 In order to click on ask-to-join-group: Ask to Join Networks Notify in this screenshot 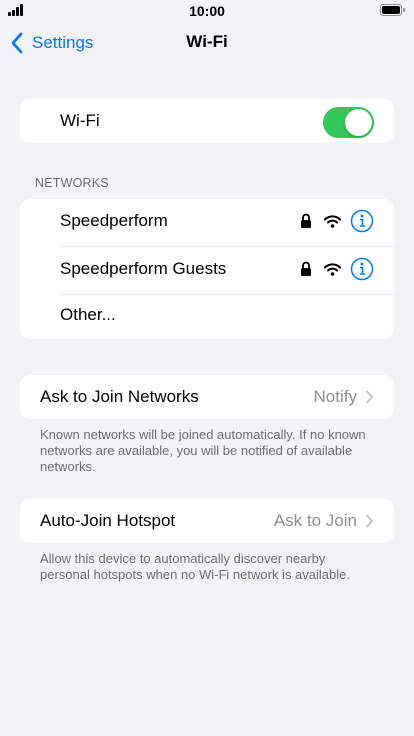, I will do `click(207, 397)`.